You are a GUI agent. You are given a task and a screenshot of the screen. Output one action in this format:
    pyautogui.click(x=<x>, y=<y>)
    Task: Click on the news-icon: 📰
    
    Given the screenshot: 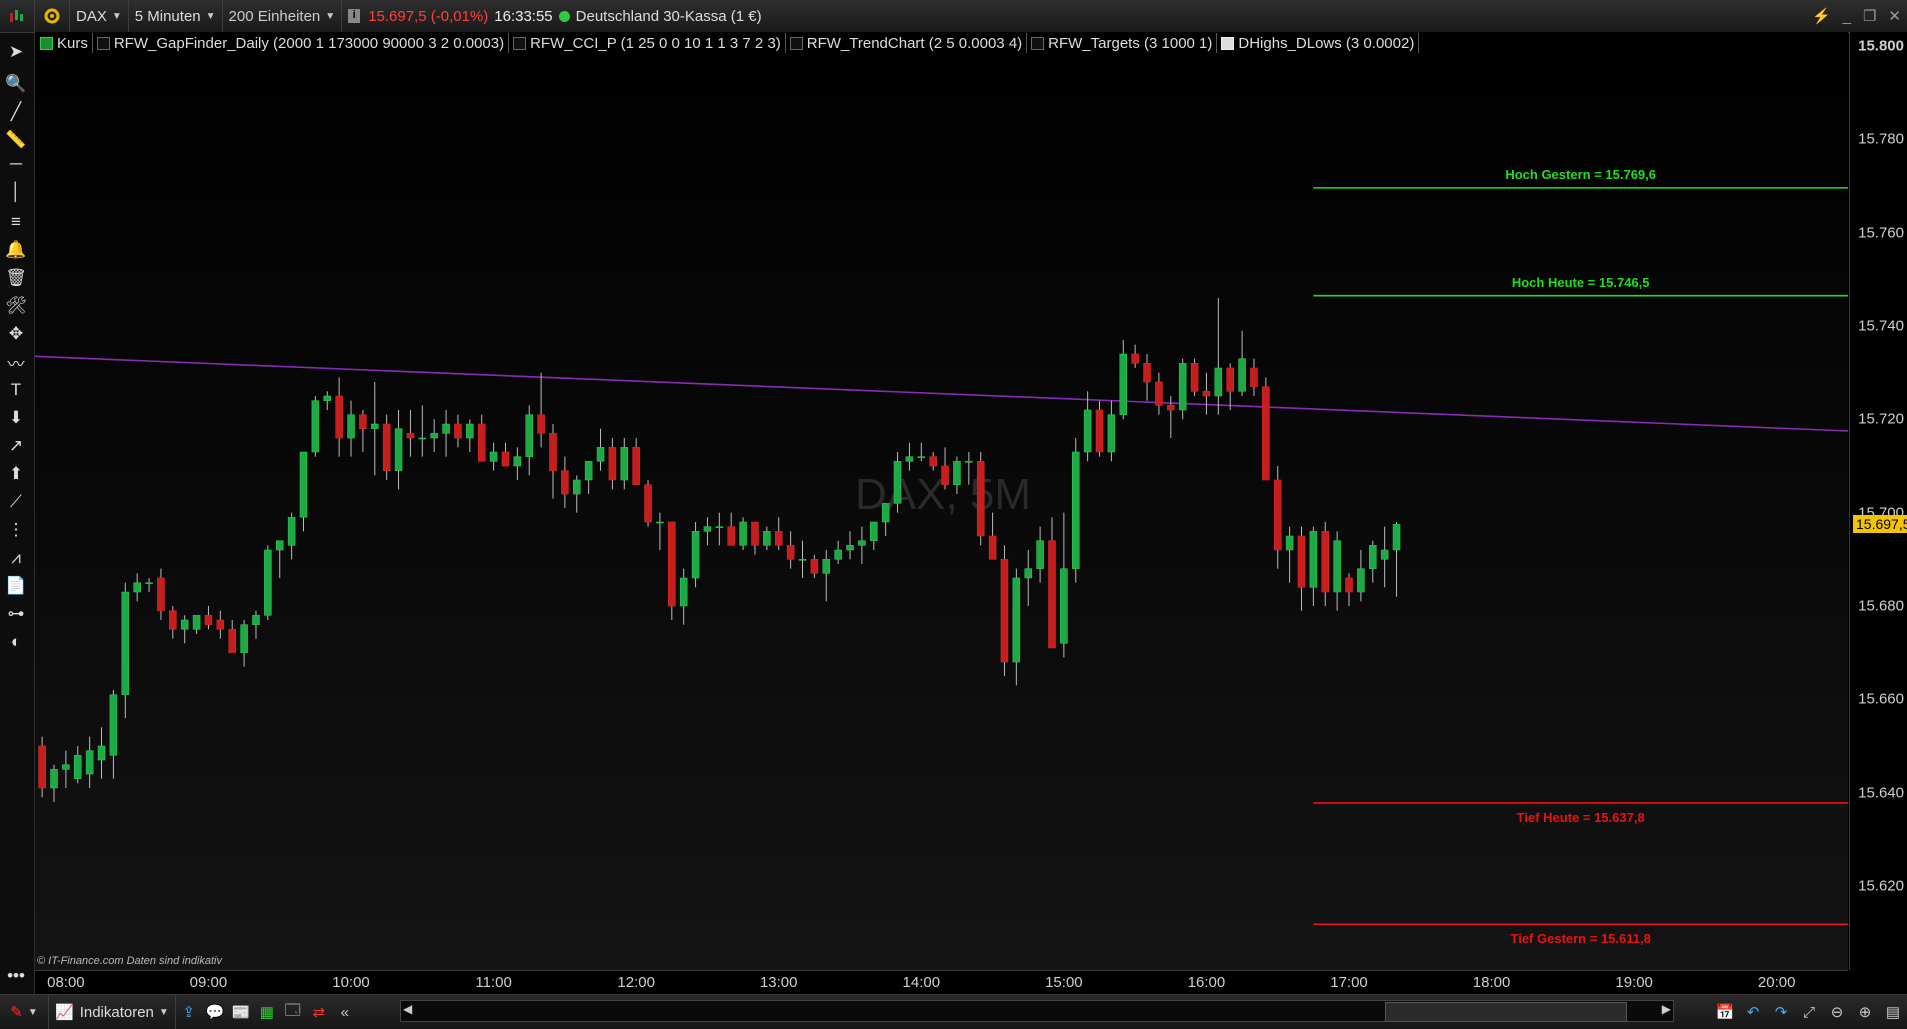 What is the action you would take?
    pyautogui.click(x=241, y=1012)
    